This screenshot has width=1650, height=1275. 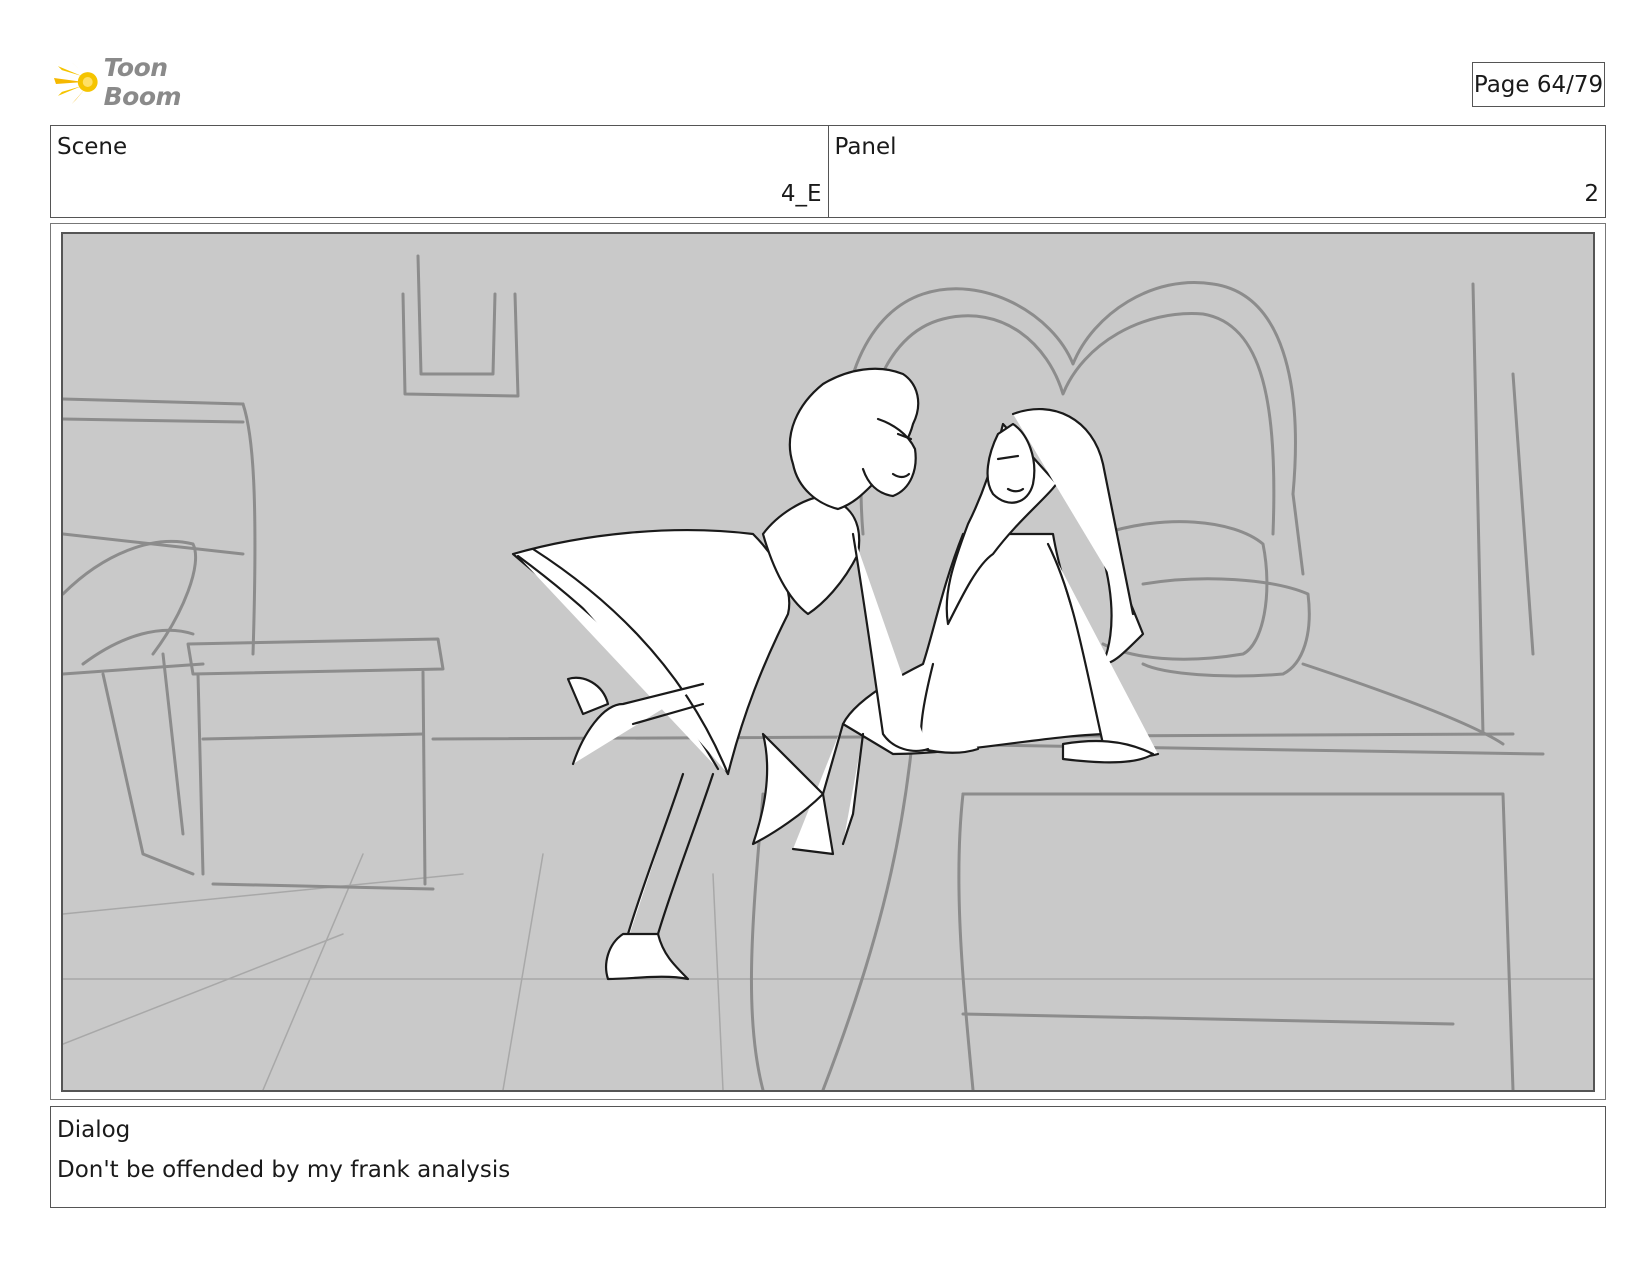 What do you see at coordinates (92, 147) in the screenshot?
I see `scene-label: Scene` at bounding box center [92, 147].